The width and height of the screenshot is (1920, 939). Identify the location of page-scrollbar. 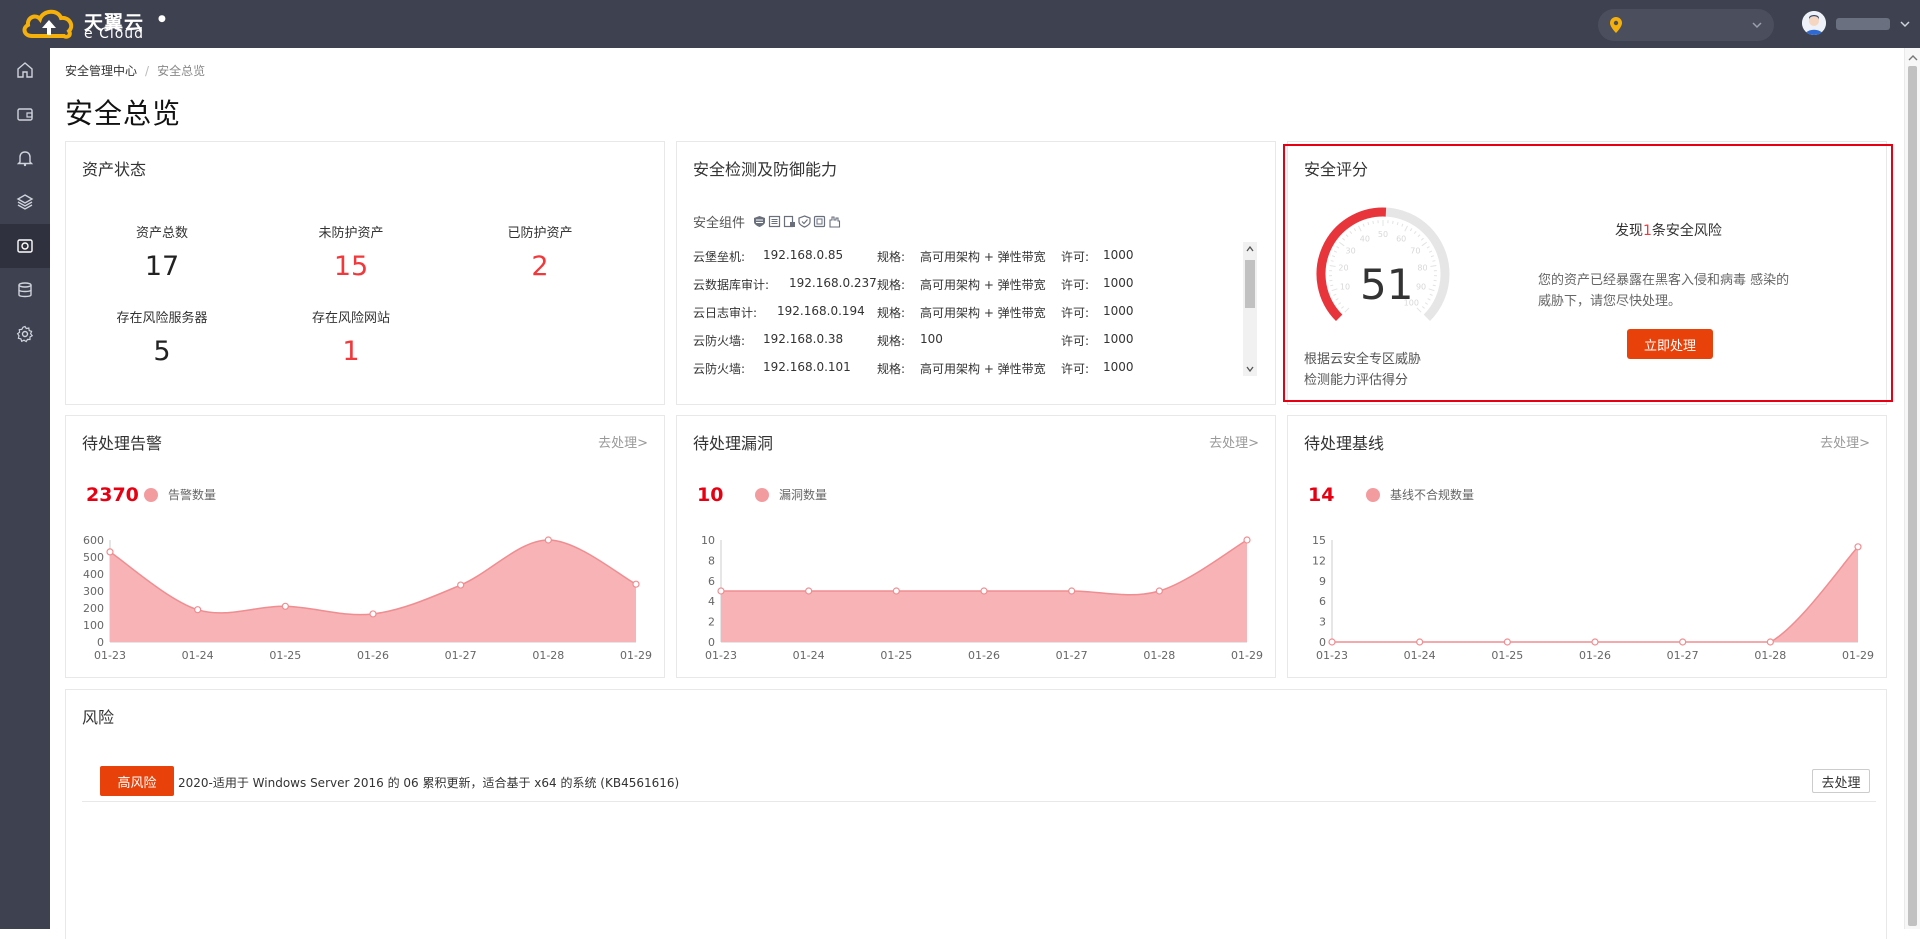
(1912, 488).